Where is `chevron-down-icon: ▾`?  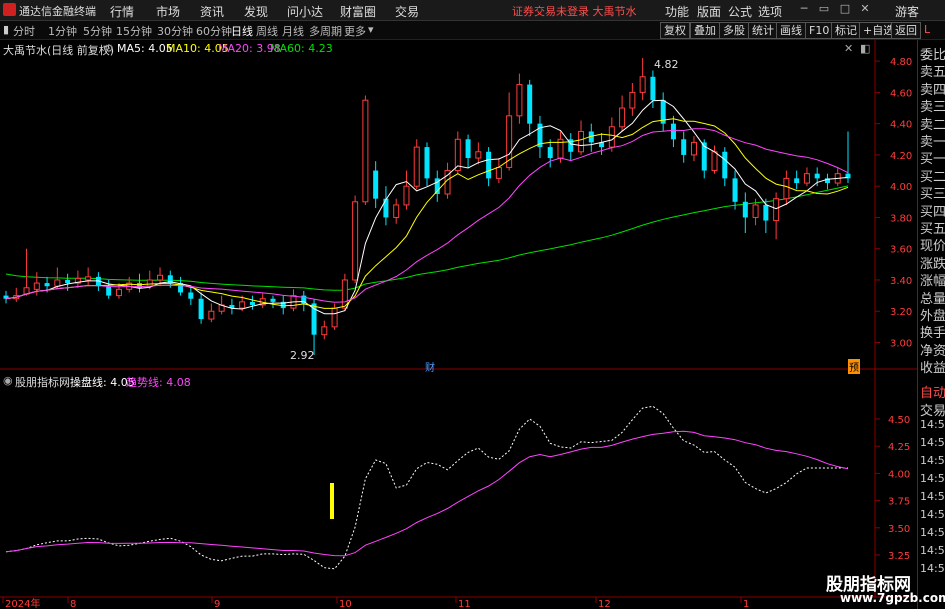 chevron-down-icon: ▾ is located at coordinates (371, 29).